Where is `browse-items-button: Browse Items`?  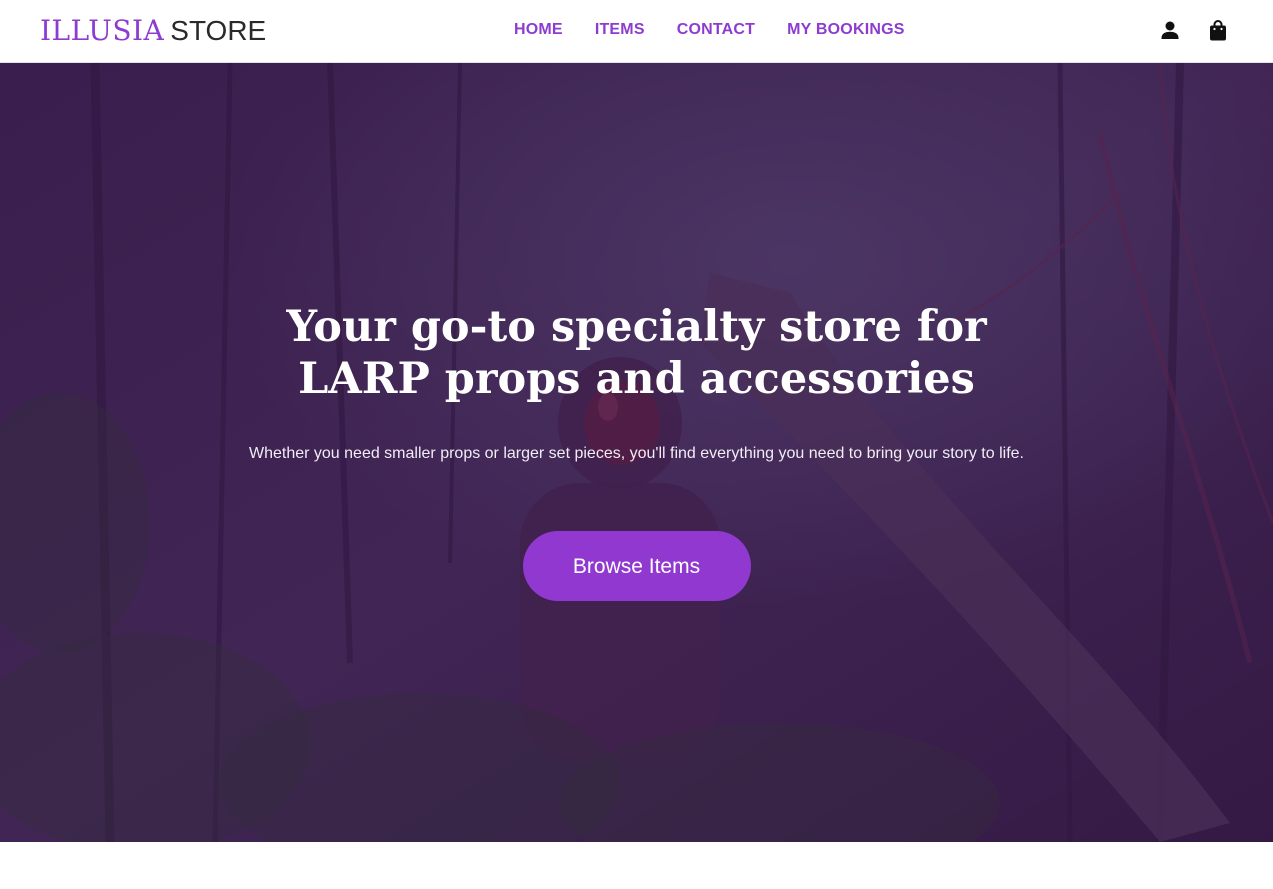
browse-items-button: Browse Items is located at coordinates (636, 566).